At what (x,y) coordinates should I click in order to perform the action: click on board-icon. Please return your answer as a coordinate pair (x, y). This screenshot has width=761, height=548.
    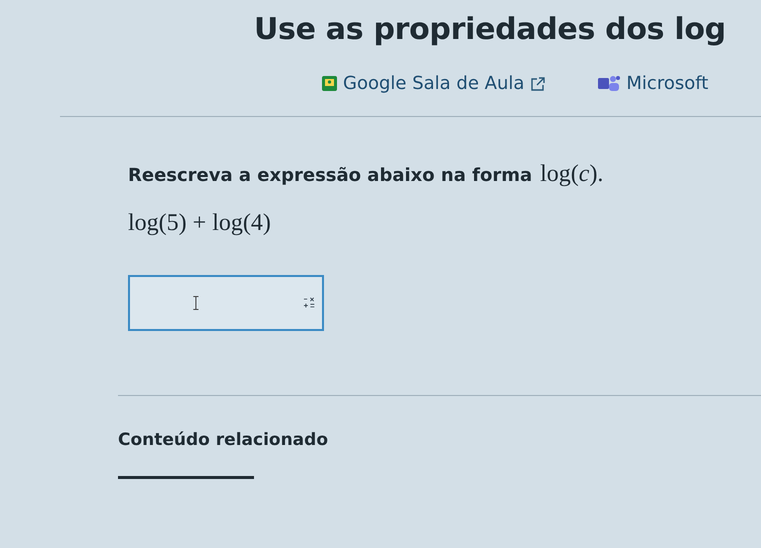
    Looking at the image, I should click on (329, 83).